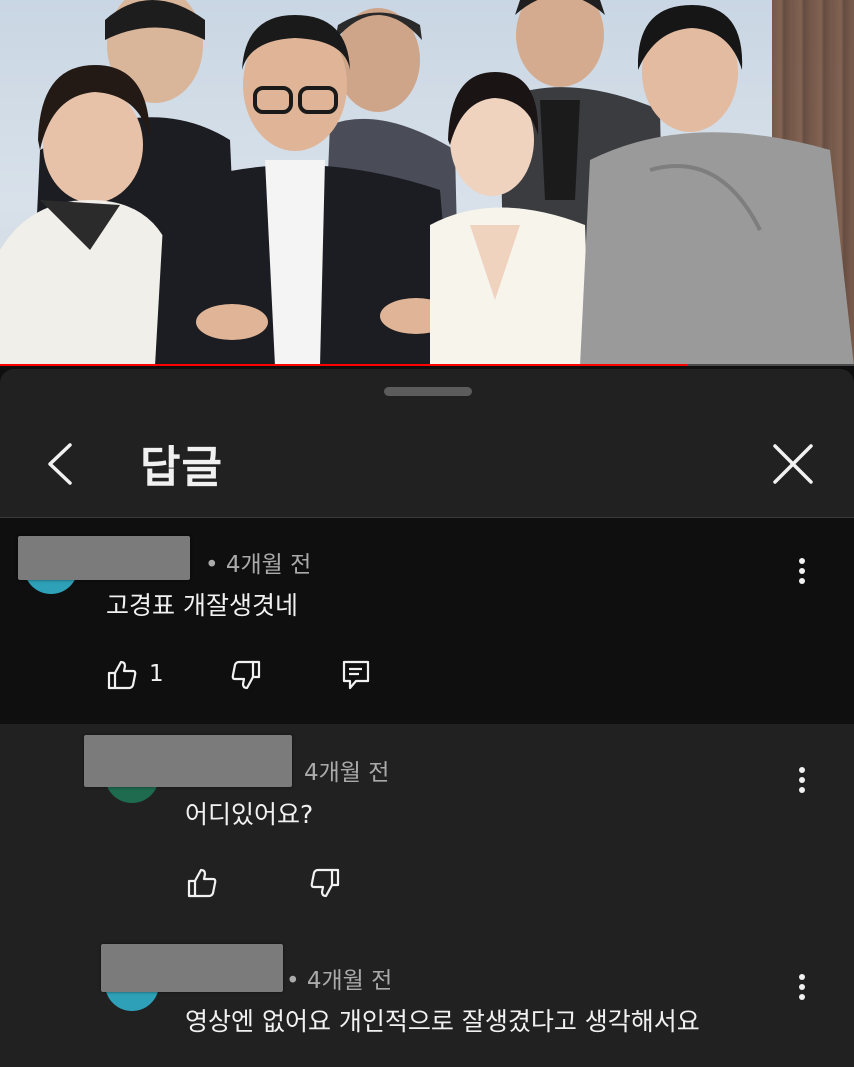 The image size is (854, 1067). I want to click on drag-handle, so click(428, 391).